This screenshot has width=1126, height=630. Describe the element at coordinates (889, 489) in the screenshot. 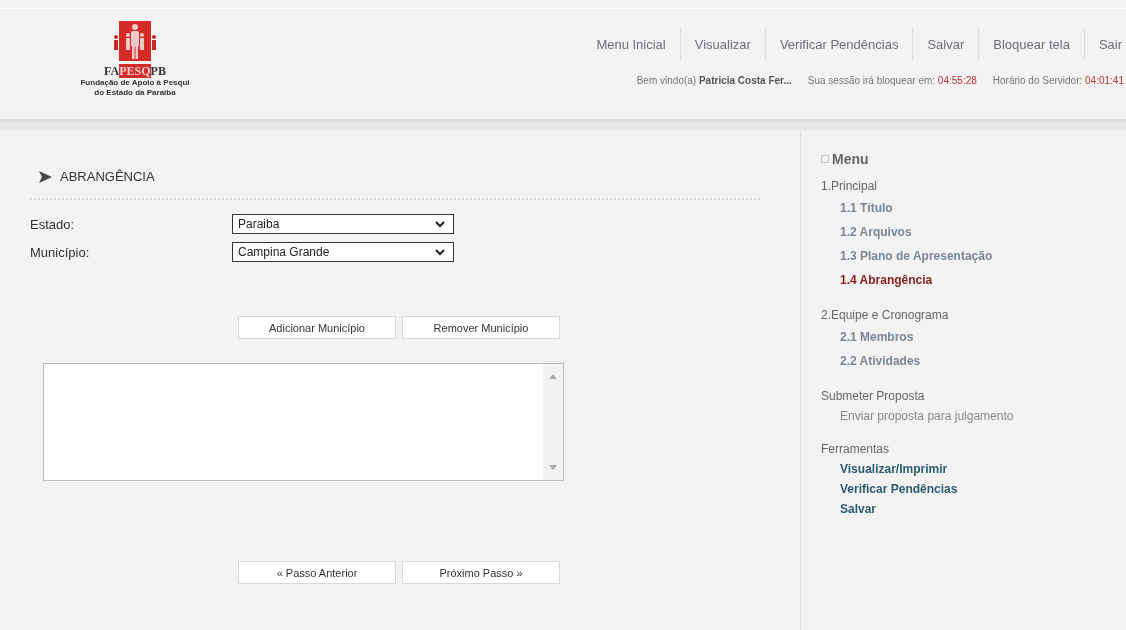

I see `menu-link: Verificar Pendências` at that location.